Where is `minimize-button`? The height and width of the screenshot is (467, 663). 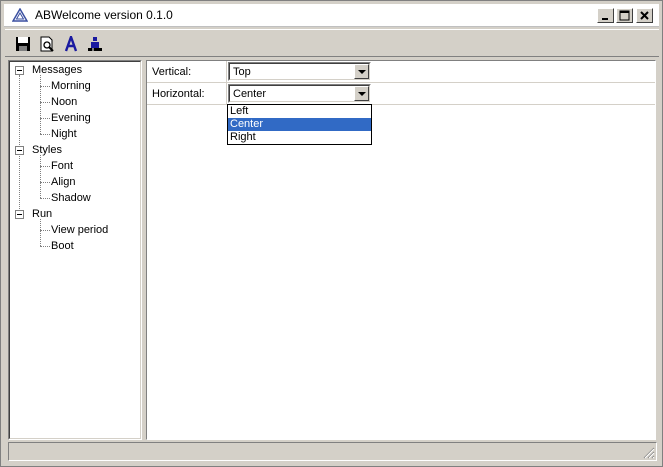
minimize-button is located at coordinates (605, 15).